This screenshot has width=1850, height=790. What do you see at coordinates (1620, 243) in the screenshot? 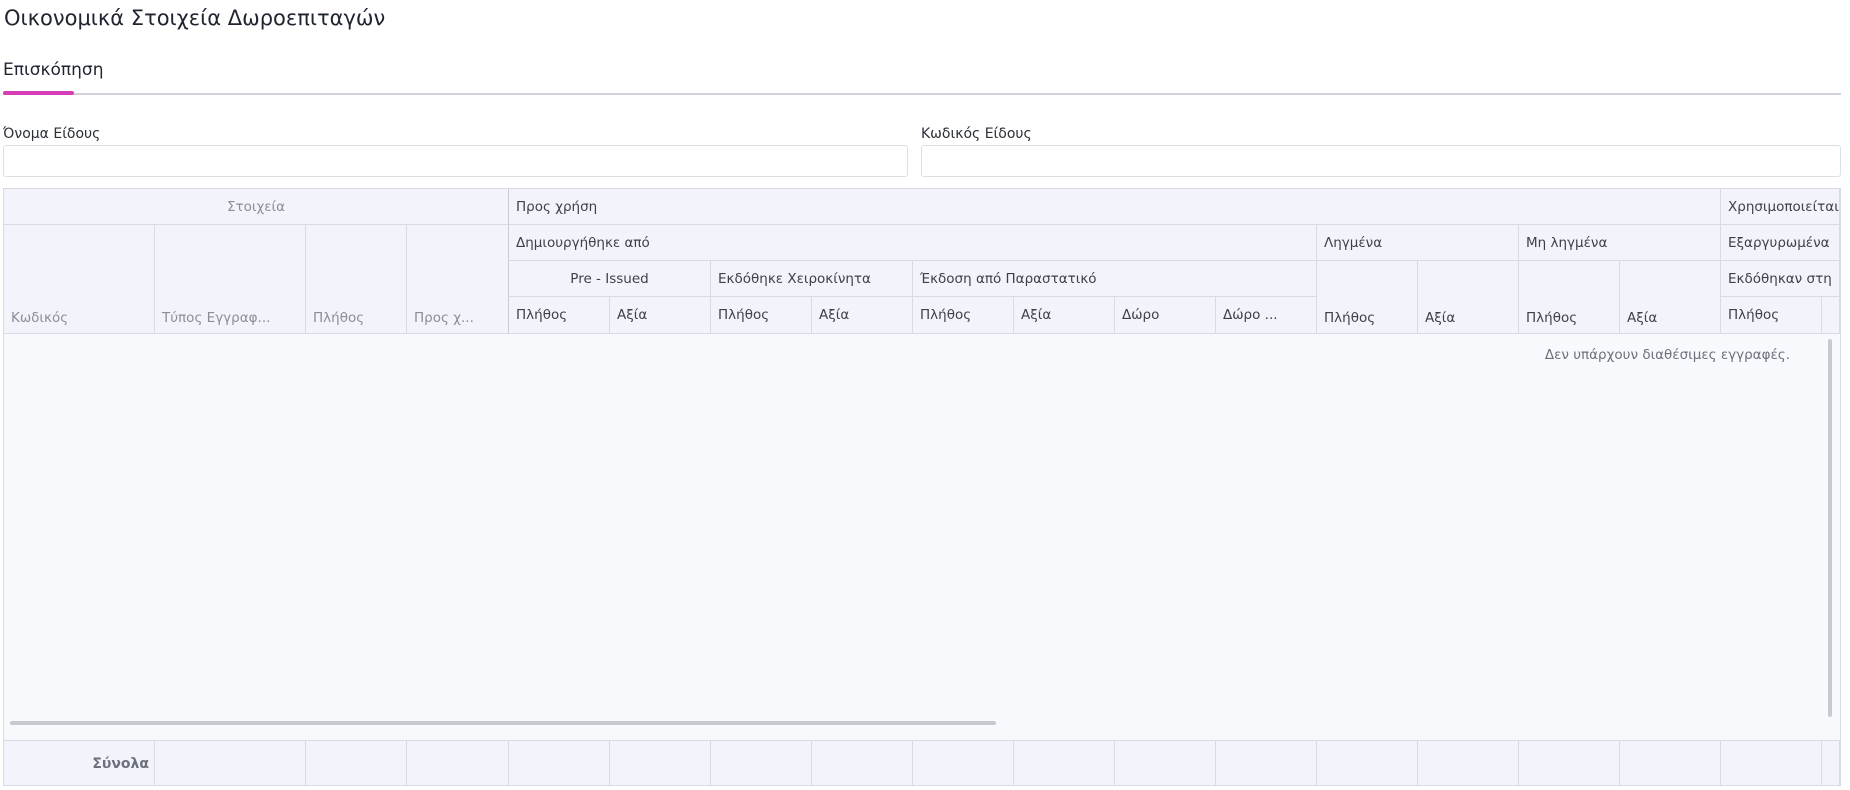
I see `group-header-not-expired: Μη ληγμένα` at bounding box center [1620, 243].